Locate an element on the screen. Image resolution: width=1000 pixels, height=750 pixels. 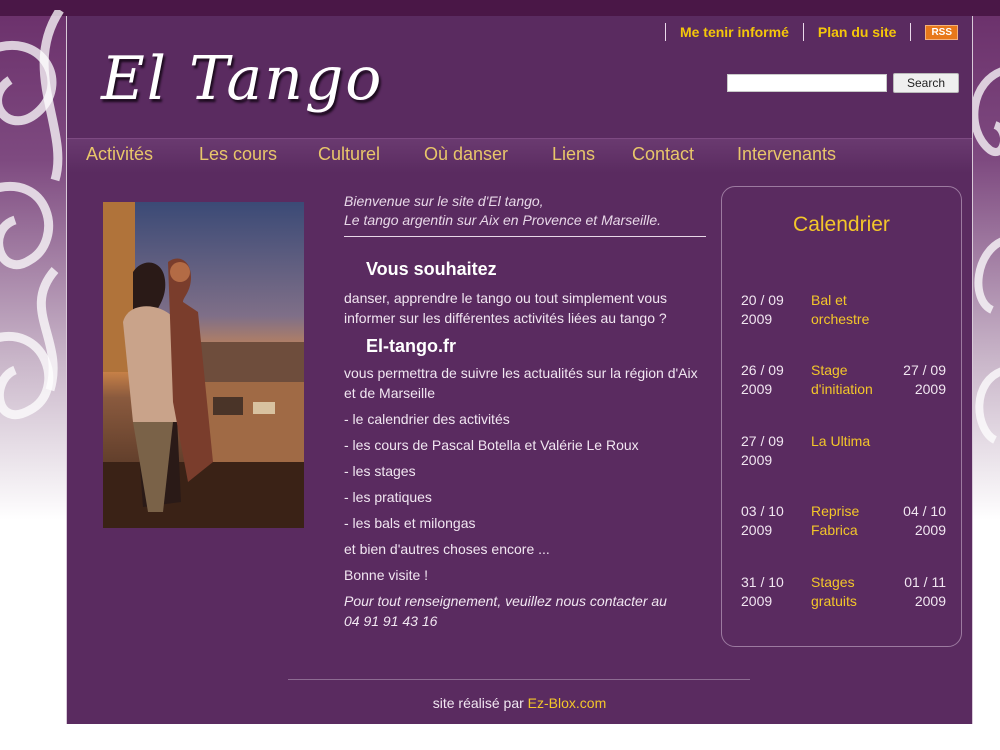
nav-item-liens: Liens is located at coordinates (573, 154).